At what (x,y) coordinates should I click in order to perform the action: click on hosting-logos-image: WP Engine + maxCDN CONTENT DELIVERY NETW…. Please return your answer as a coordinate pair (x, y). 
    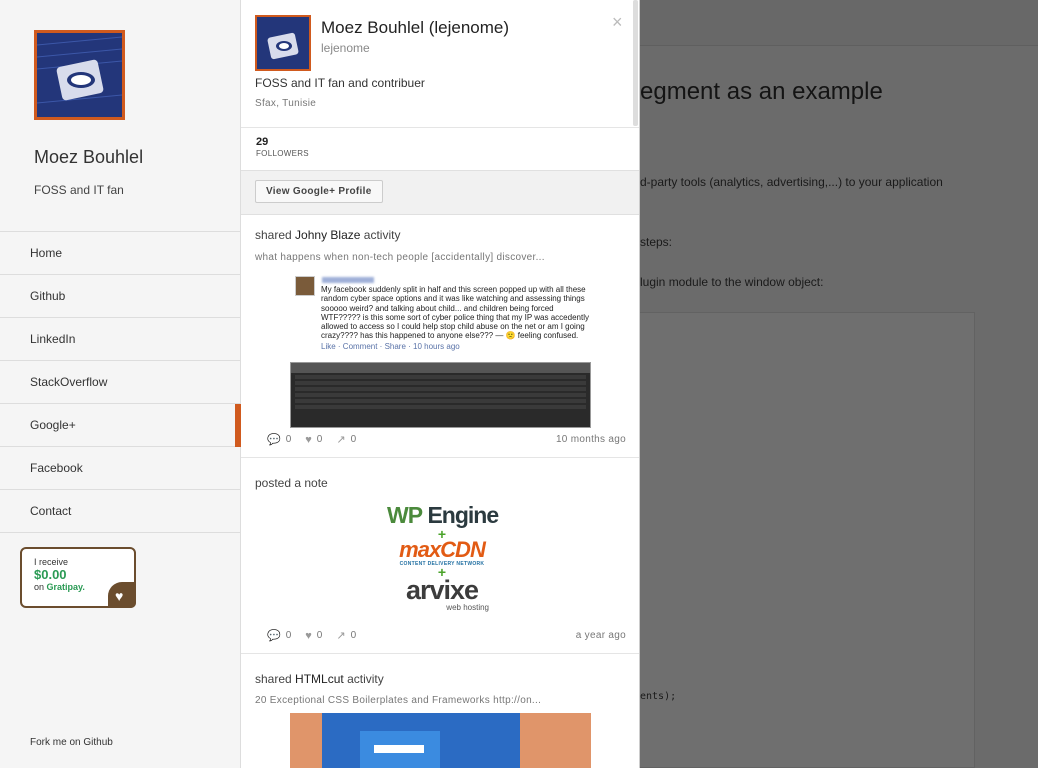
    Looking at the image, I should click on (443, 557).